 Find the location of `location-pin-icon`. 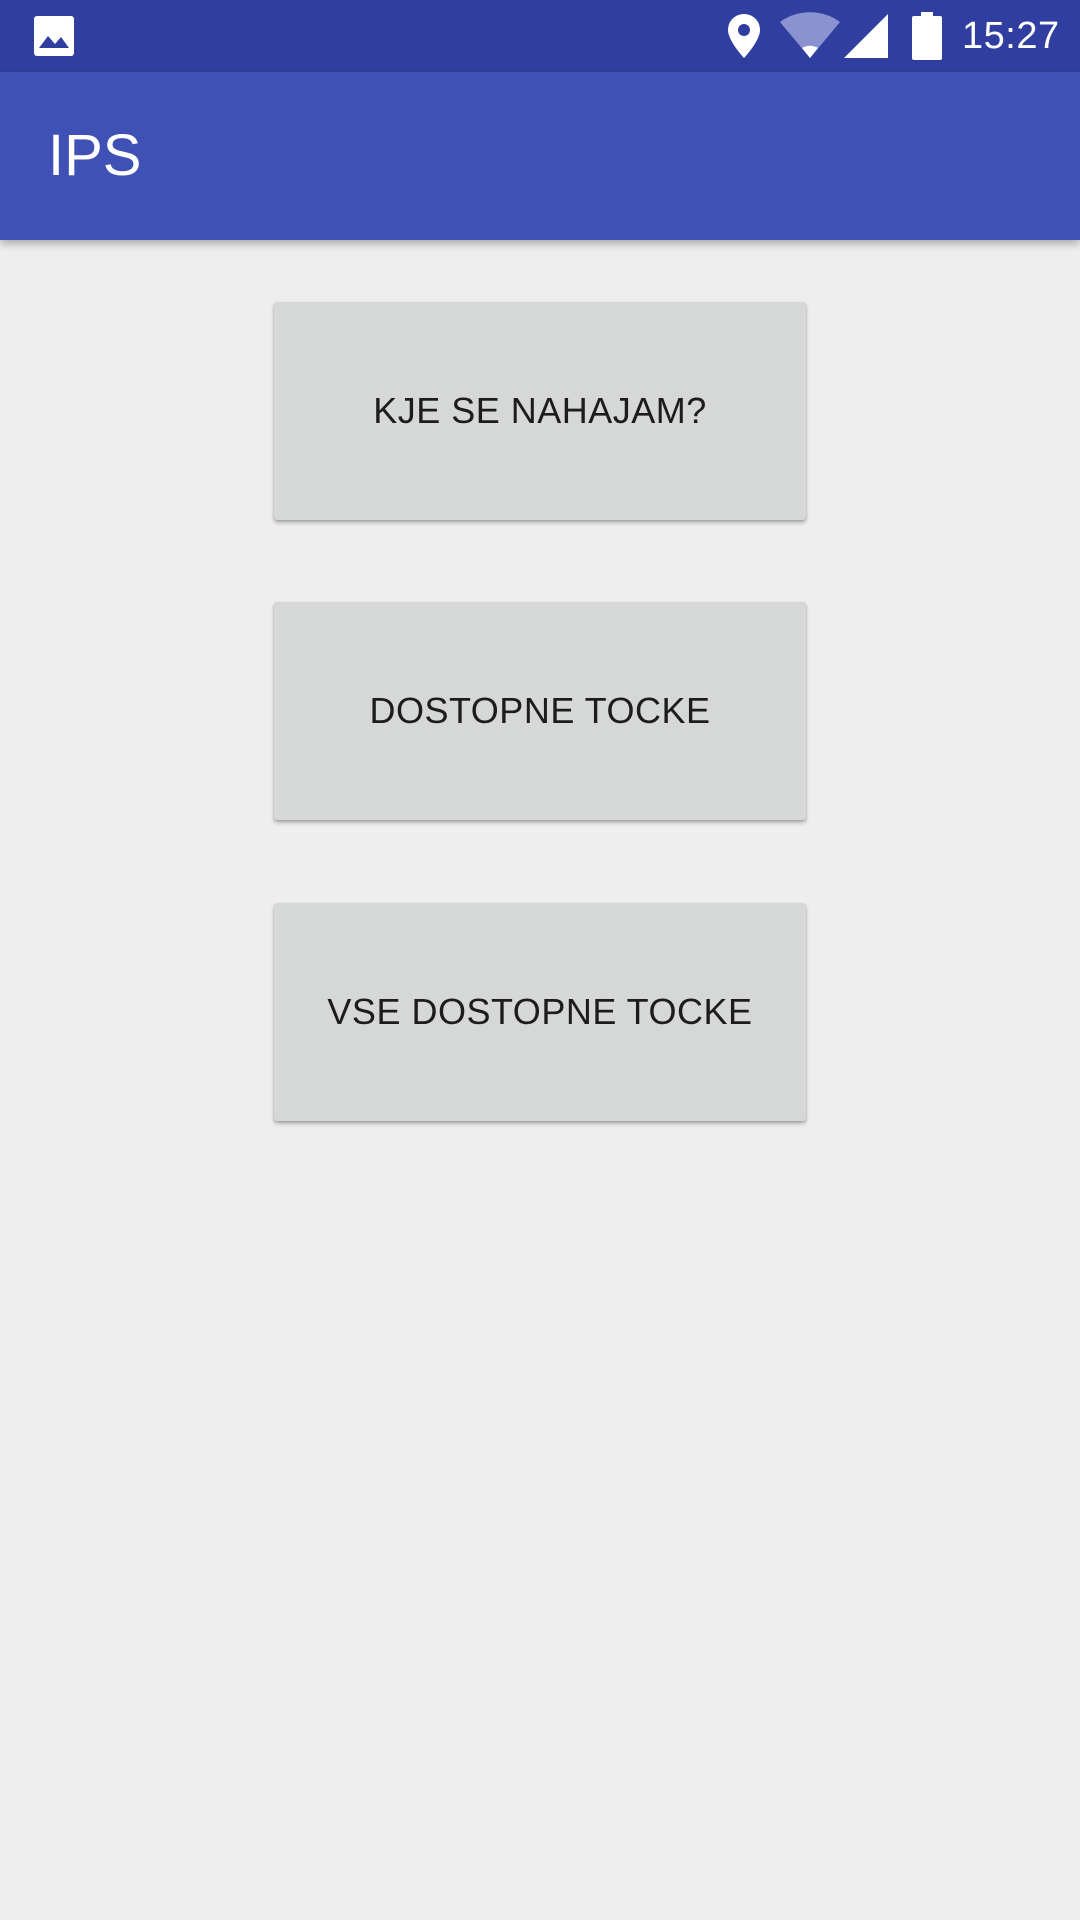

location-pin-icon is located at coordinates (744, 36).